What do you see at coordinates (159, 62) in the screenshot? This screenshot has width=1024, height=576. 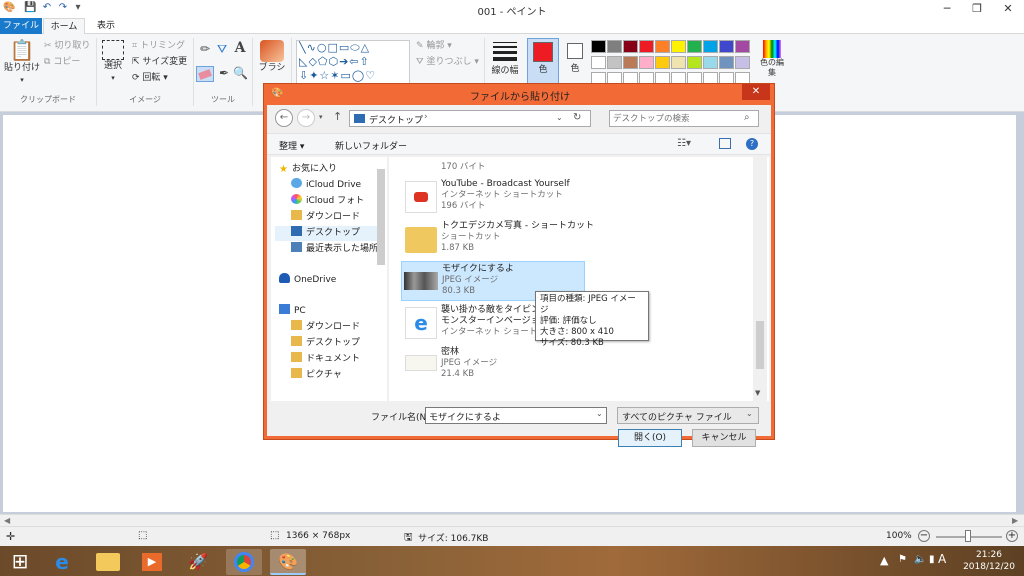 I see `resize-button: ⇱ サイズ変更` at bounding box center [159, 62].